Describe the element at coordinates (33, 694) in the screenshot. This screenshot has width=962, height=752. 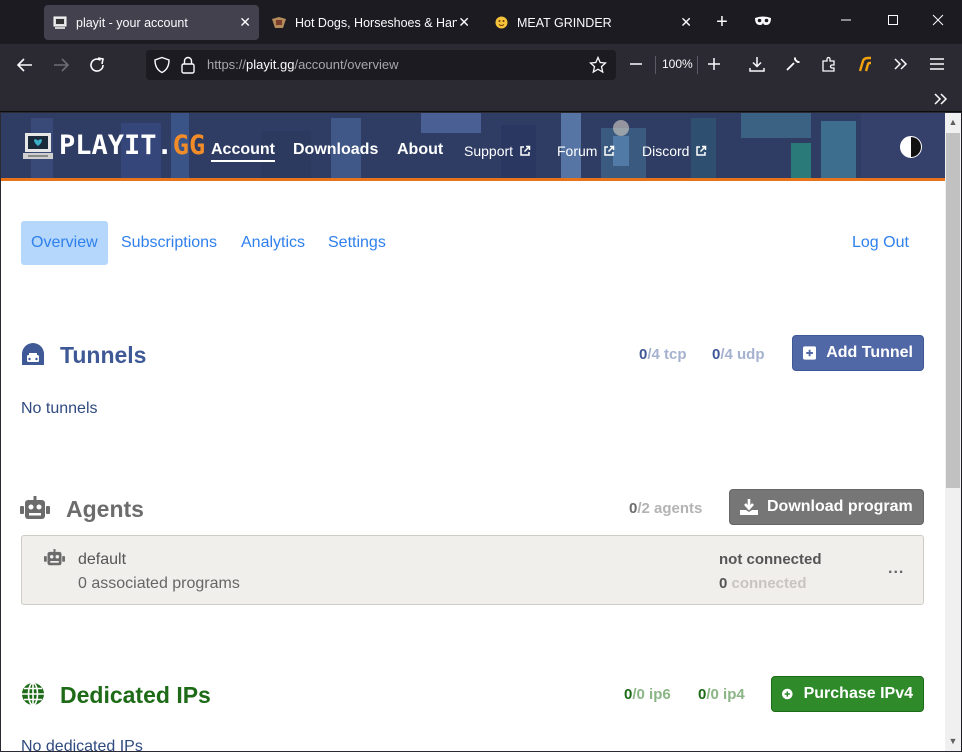
I see `globe-icon` at that location.